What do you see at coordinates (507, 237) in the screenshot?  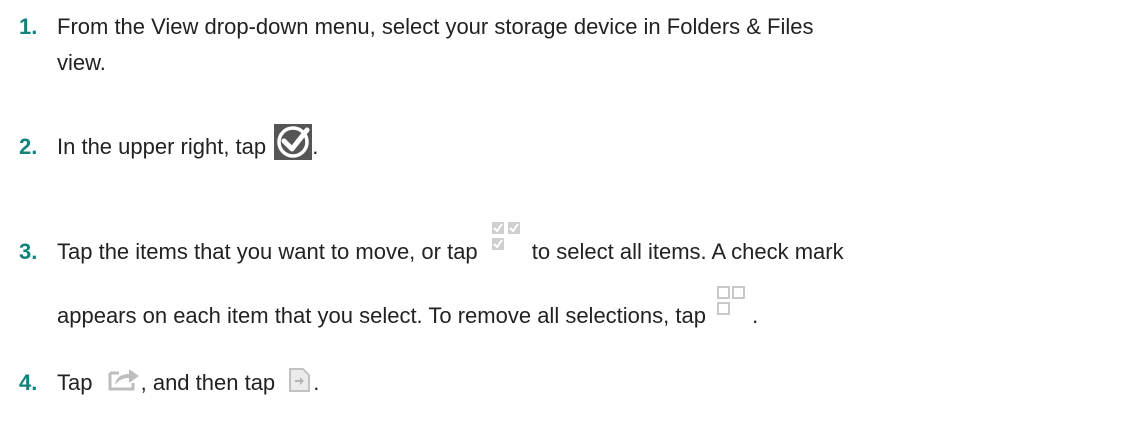 I see `select-all-icon` at bounding box center [507, 237].